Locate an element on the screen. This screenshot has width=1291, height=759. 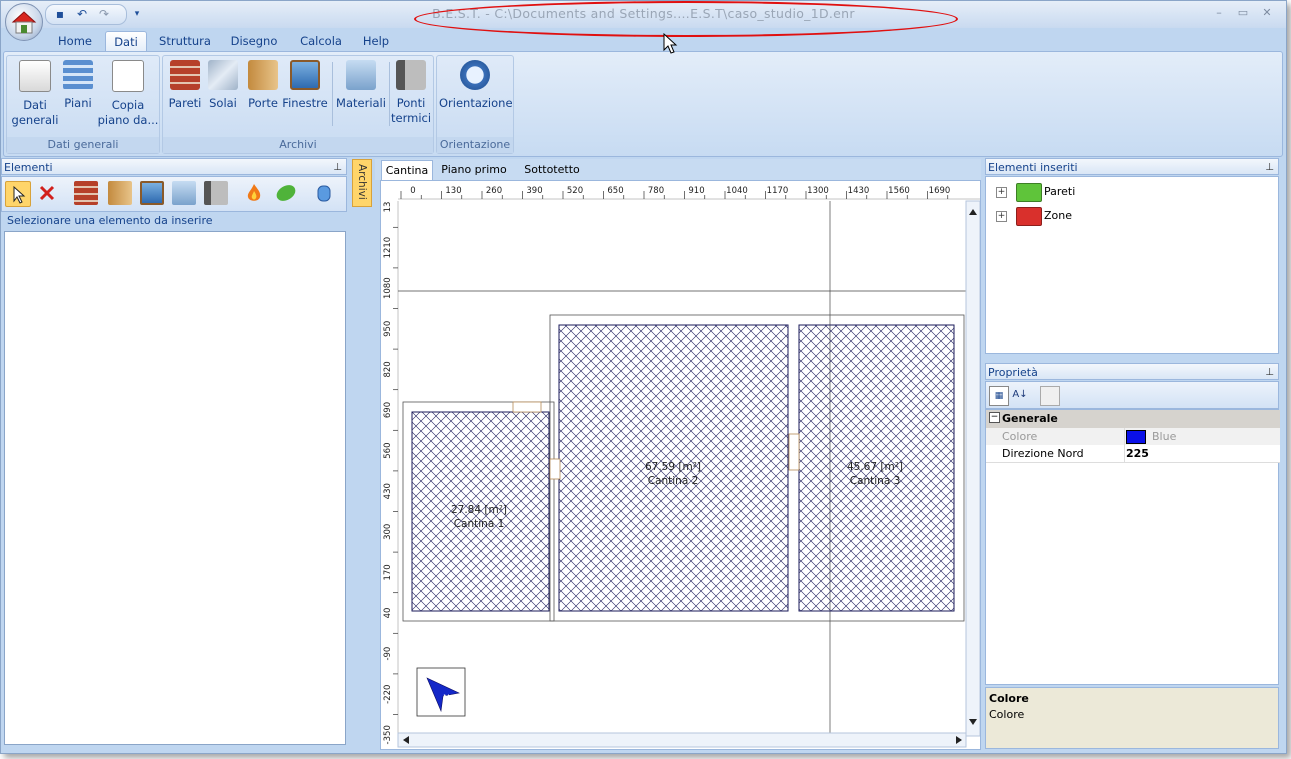
doc-tab-cantina: Cantina is located at coordinates (407, 170).